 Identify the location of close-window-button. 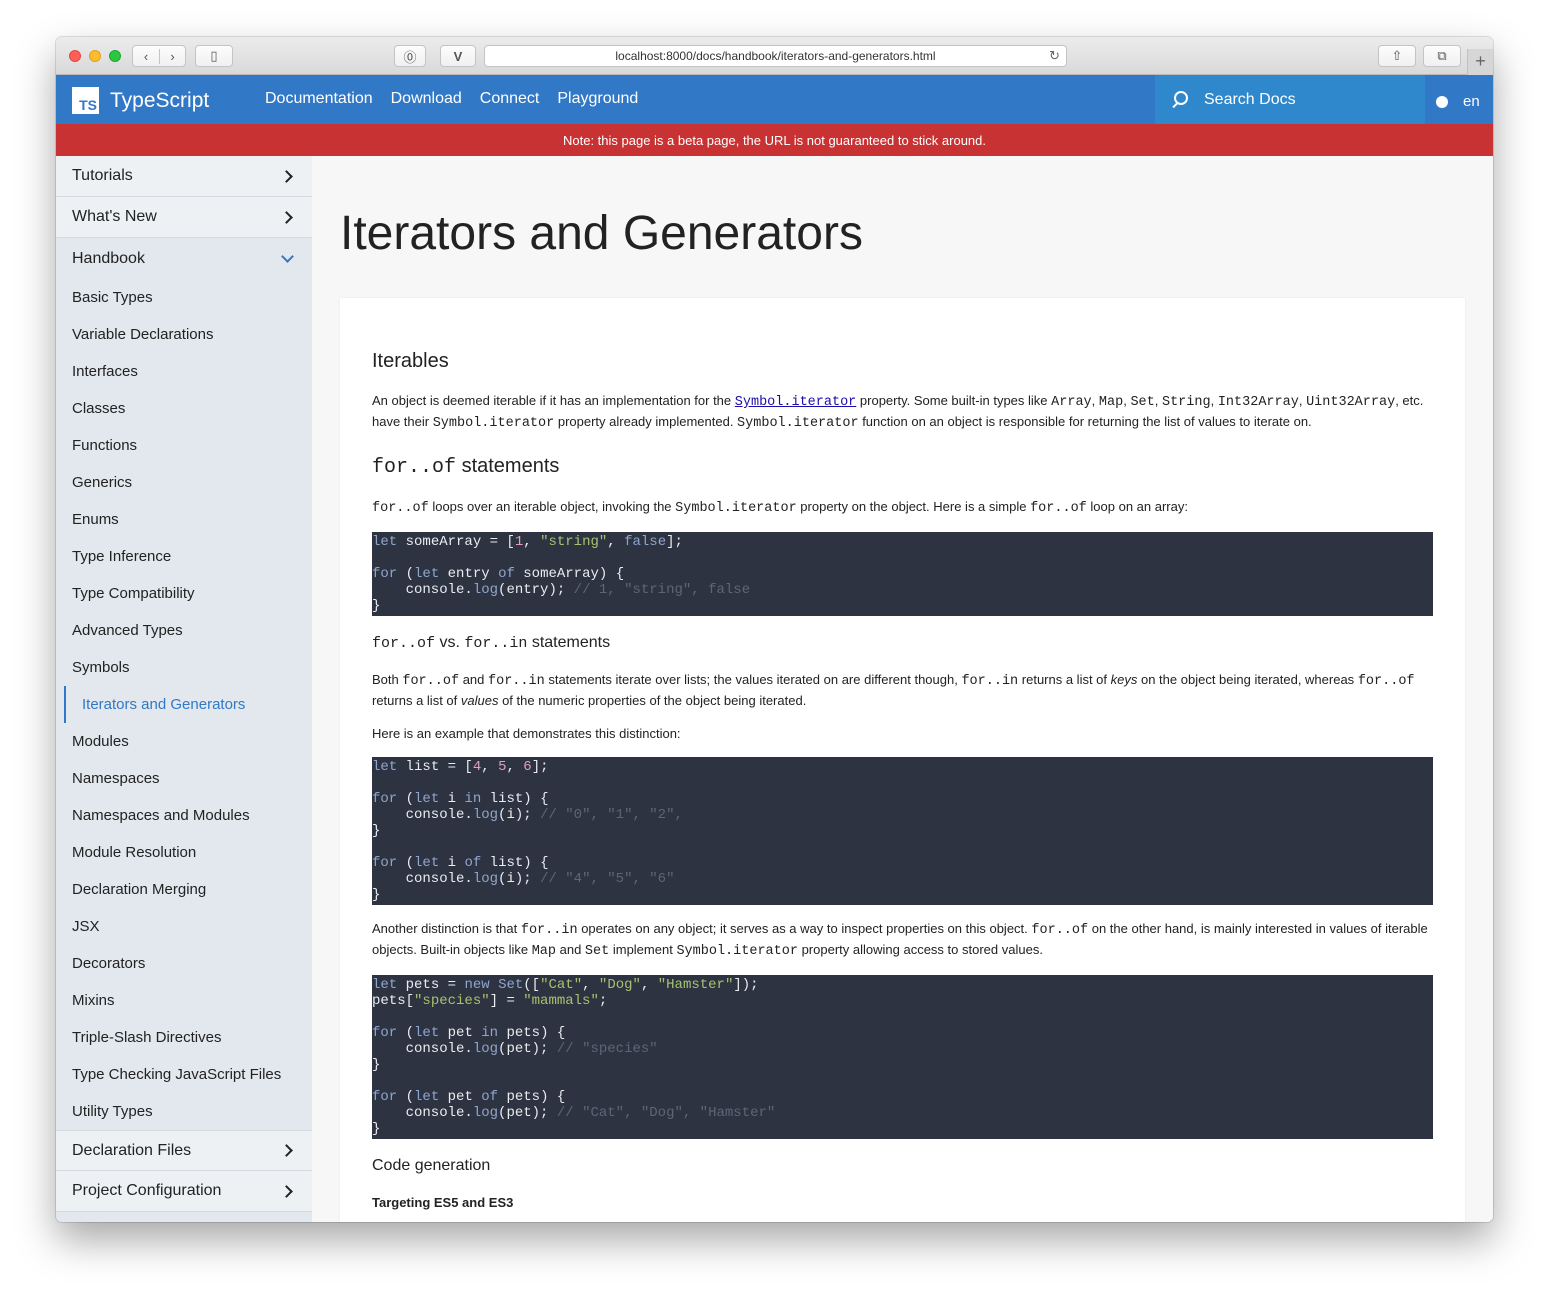
(75, 56).